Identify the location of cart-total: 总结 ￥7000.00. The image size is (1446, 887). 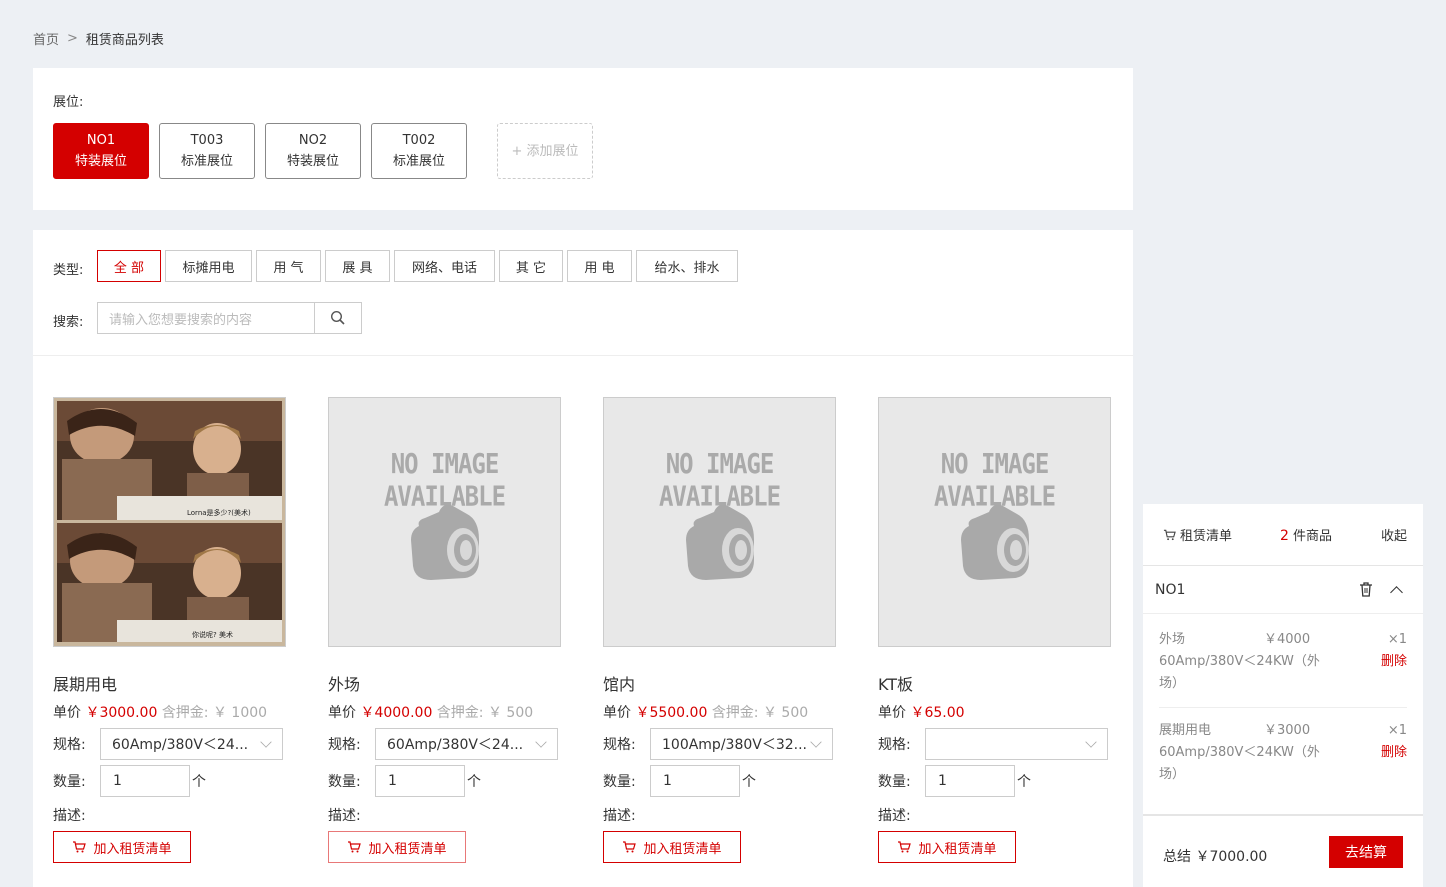
(1215, 857).